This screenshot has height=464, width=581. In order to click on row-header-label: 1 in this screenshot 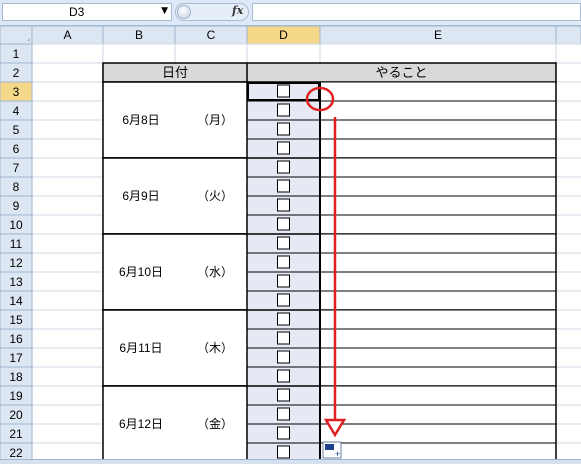, I will do `click(16, 54)`.